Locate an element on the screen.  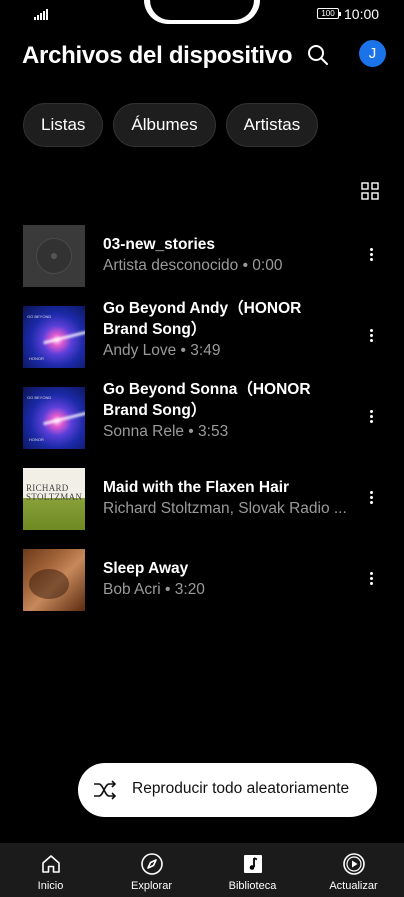
nav-item-inicio: Inicio is located at coordinates (50, 870).